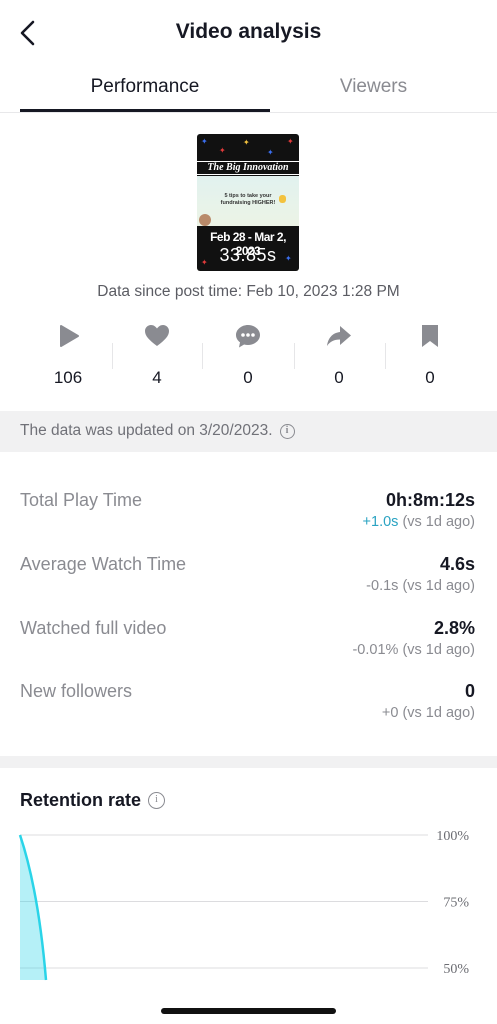  I want to click on metric-delta-watched-full-video: -0.01% (vs 1d ago), so click(413, 650).